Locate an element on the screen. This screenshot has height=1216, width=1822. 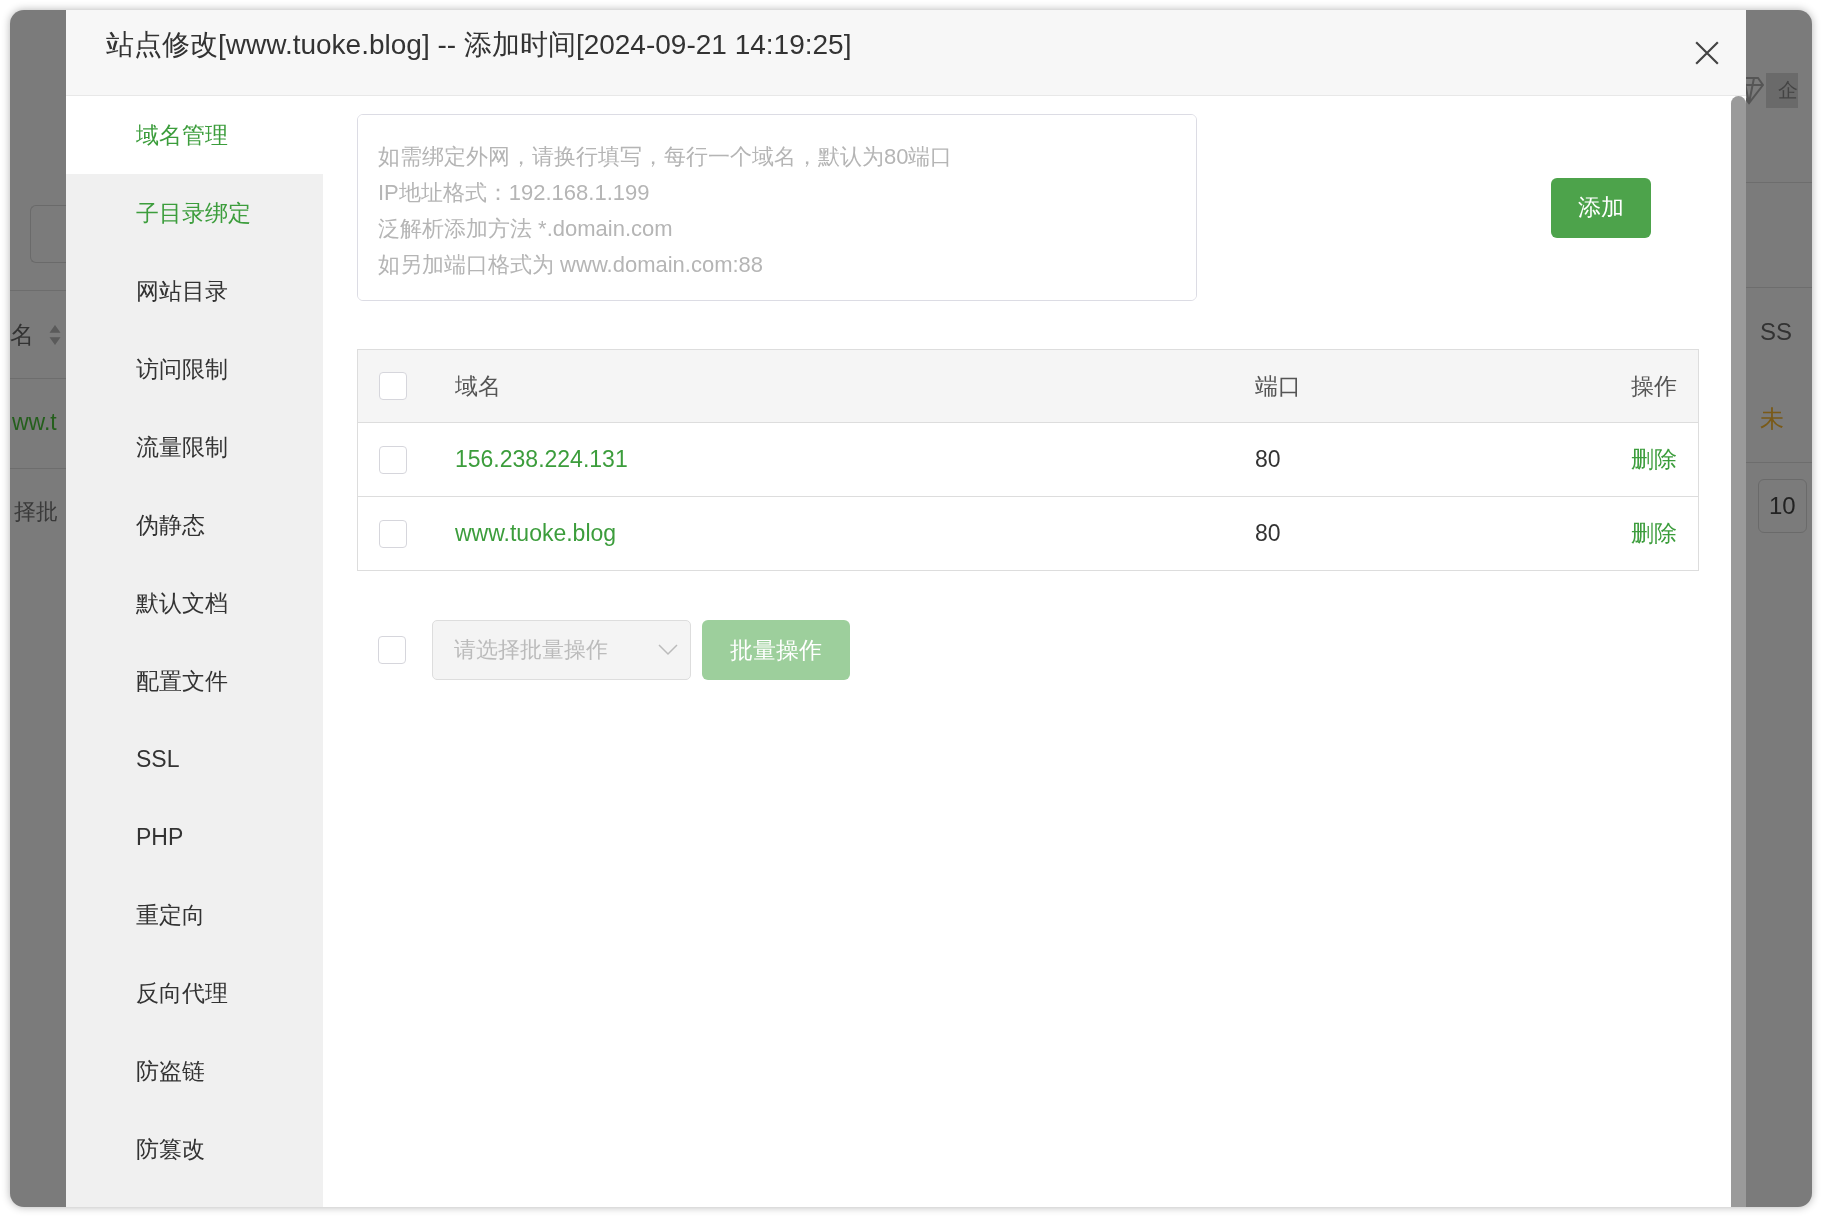
input-field: 10 is located at coordinates (1782, 506).